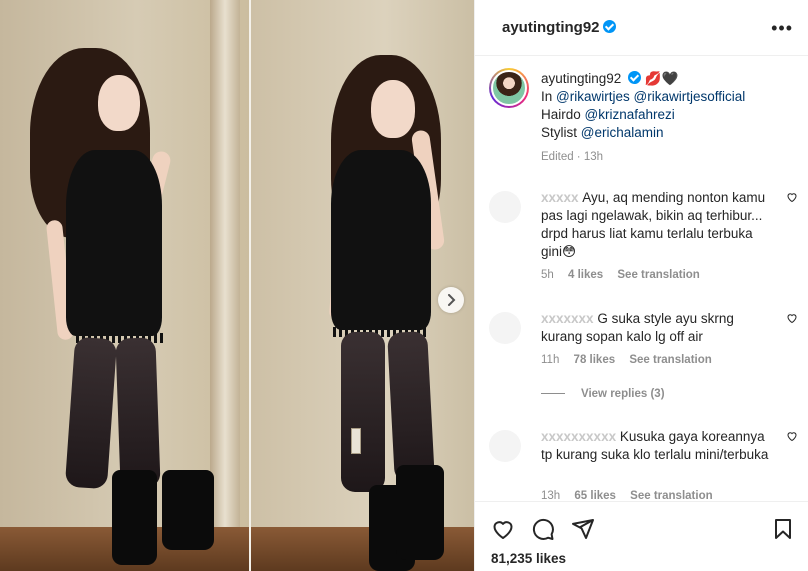 Image resolution: width=808 pixels, height=571 pixels. Describe the element at coordinates (581, 78) in the screenshot. I see `caption-username: ayutingting92` at that location.